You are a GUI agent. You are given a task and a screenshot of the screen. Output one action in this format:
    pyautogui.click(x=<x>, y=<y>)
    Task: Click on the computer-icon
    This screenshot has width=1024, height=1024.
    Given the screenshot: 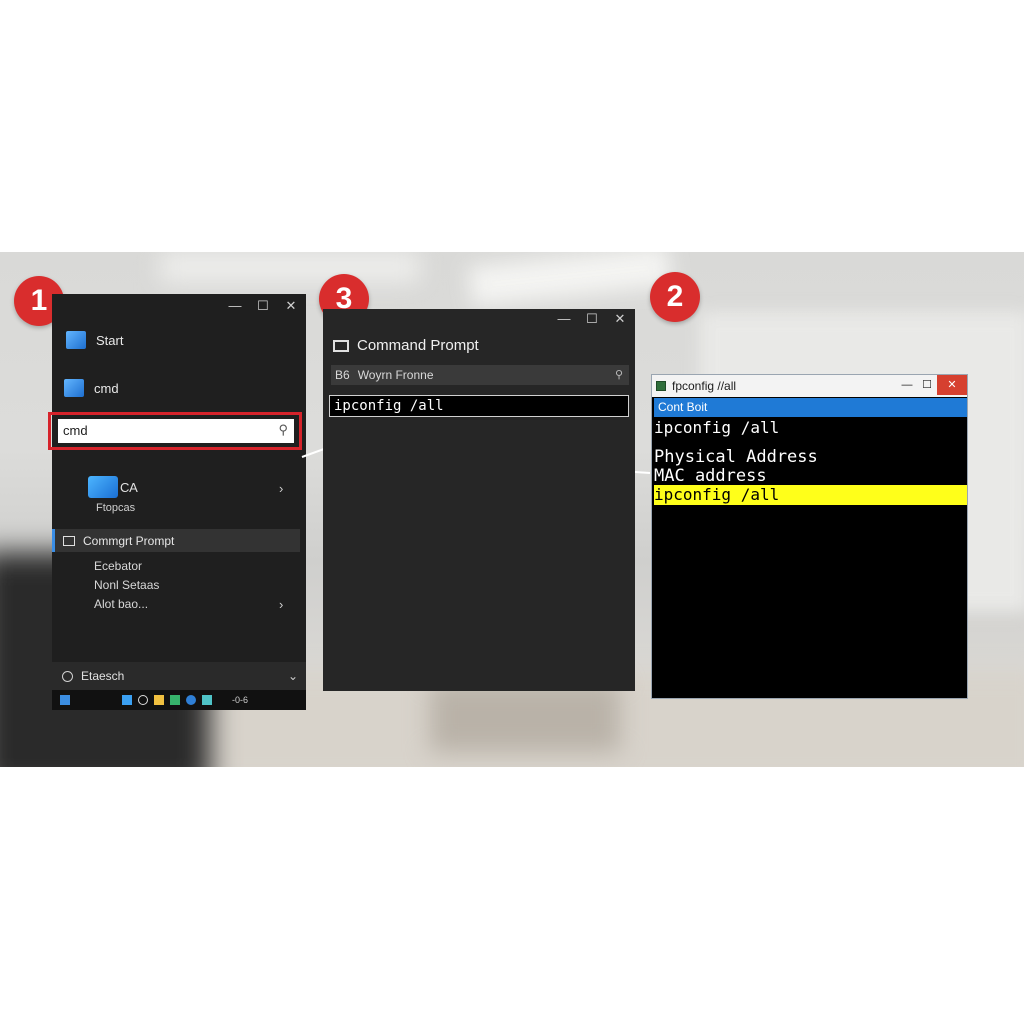 What is the action you would take?
    pyautogui.click(x=74, y=388)
    